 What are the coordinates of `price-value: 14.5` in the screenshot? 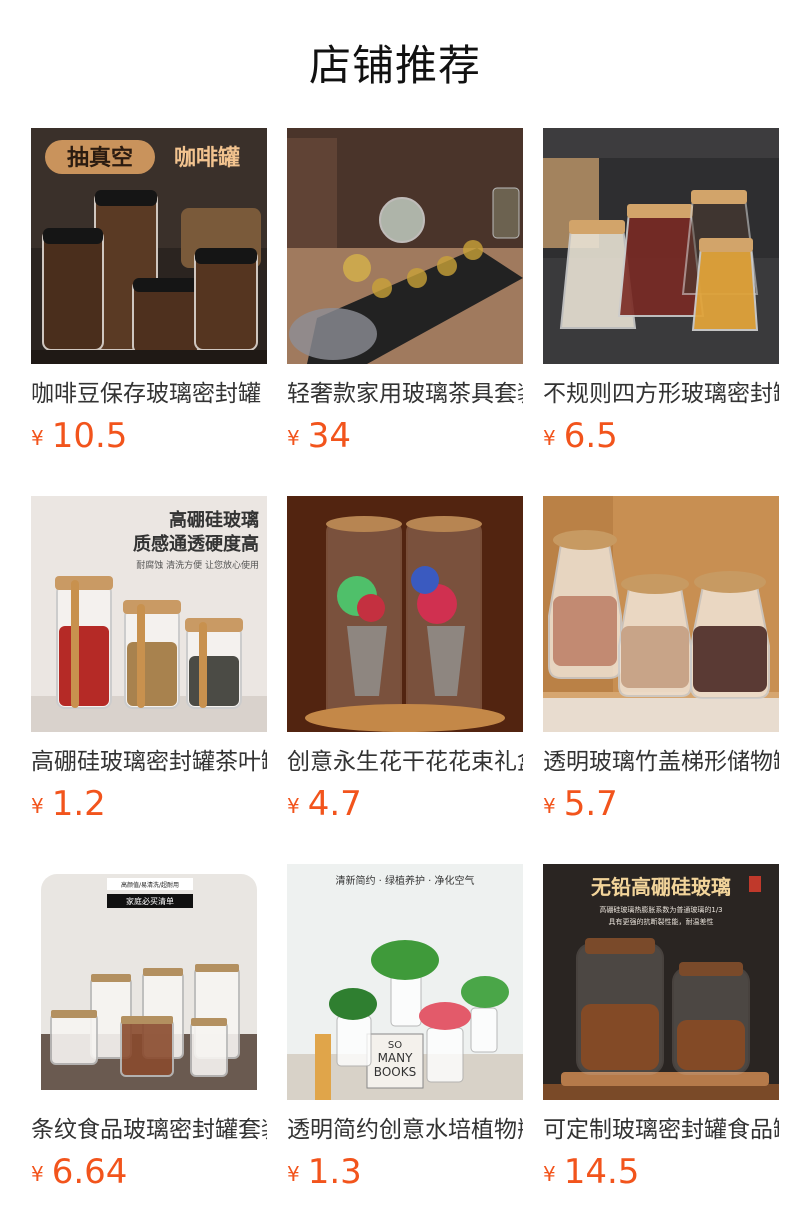 It's located at (601, 1172).